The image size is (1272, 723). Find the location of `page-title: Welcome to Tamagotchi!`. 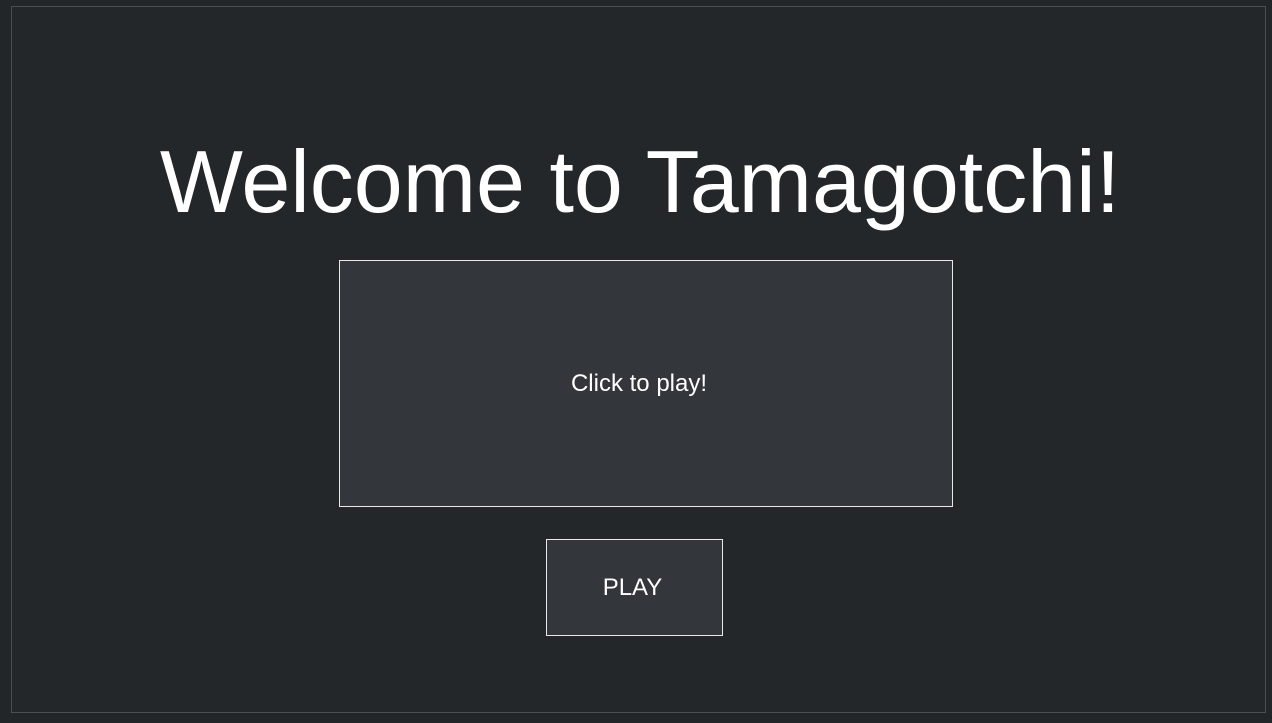

page-title: Welcome to Tamagotchi! is located at coordinates (640, 181).